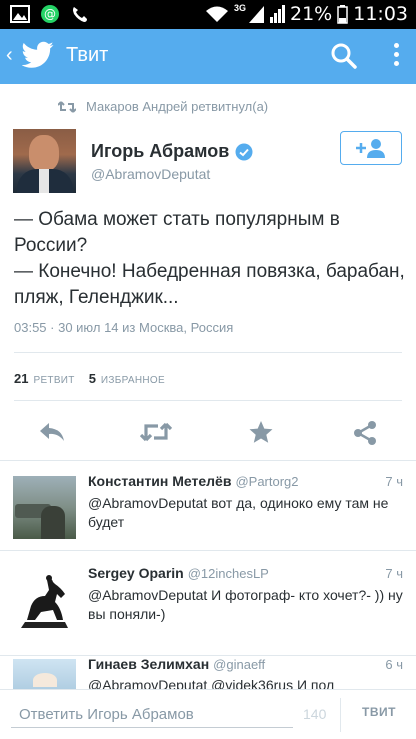  I want to click on overflow-menu-icon, so click(396, 56).